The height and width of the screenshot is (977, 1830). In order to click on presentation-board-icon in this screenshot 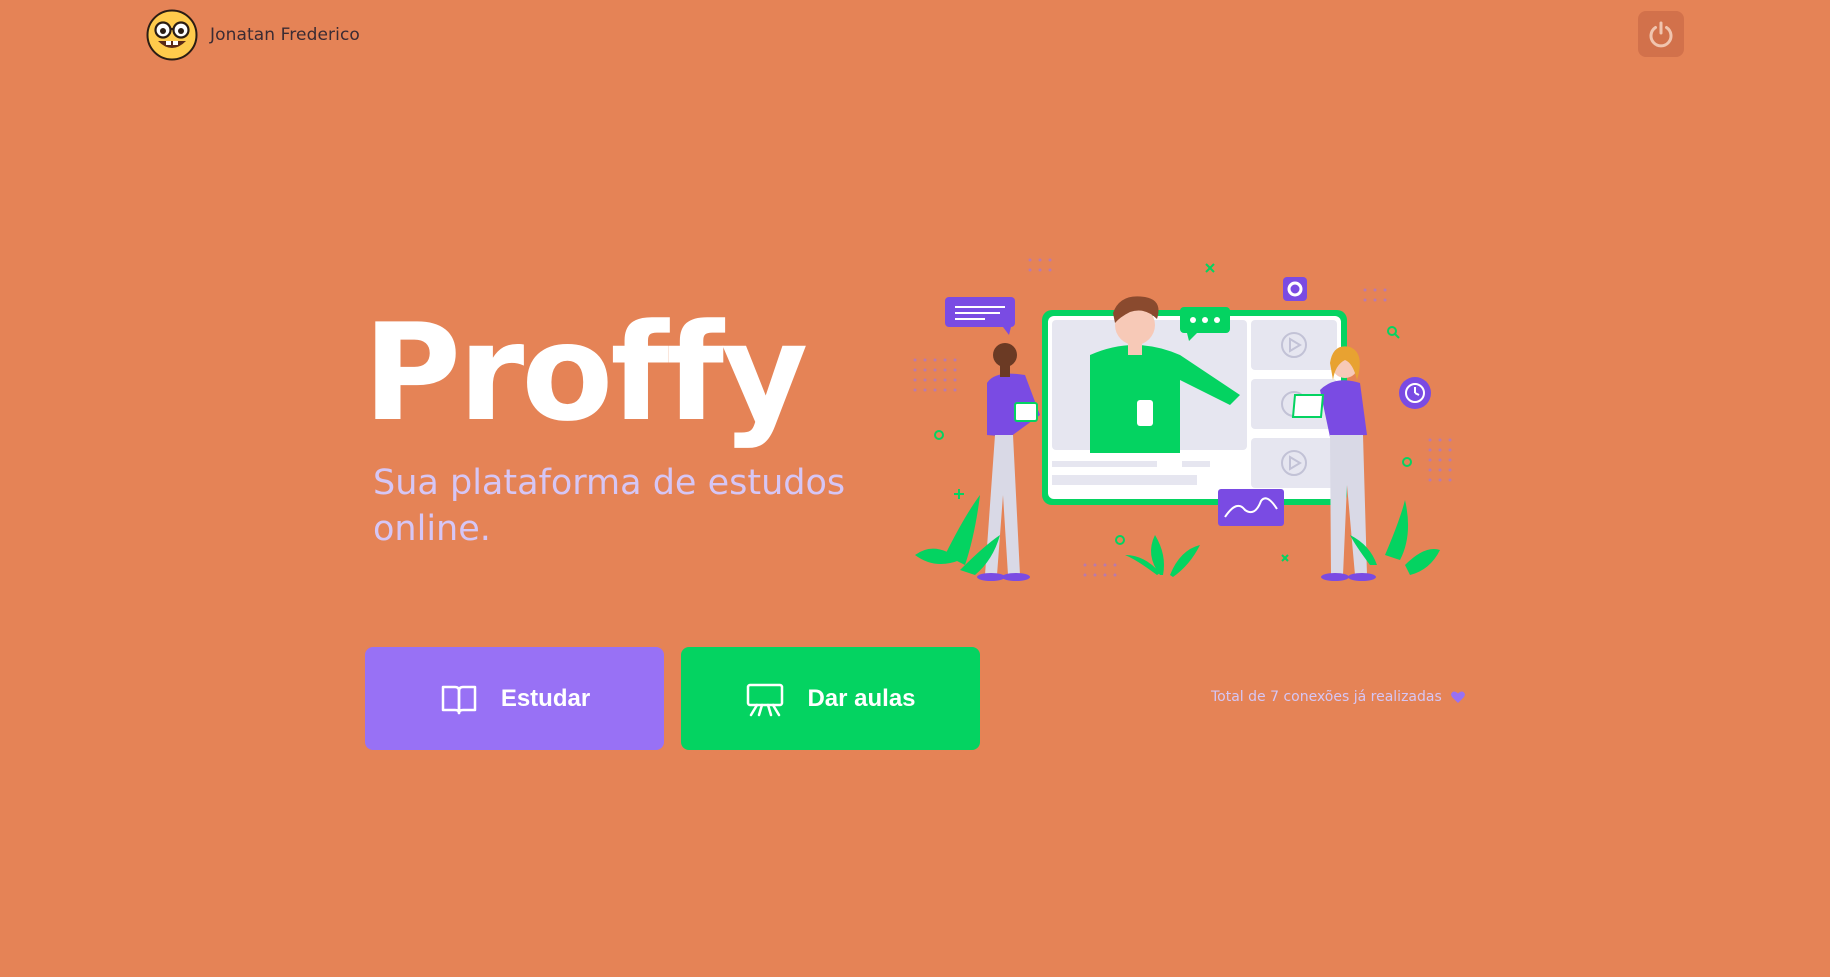, I will do `click(765, 699)`.